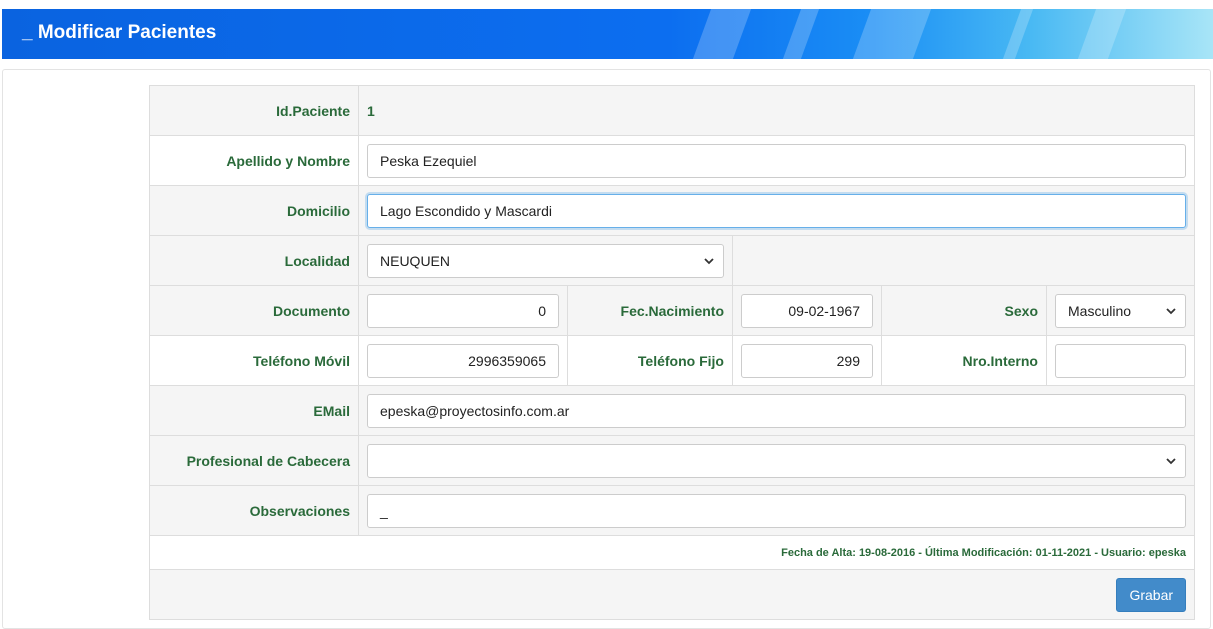 The height and width of the screenshot is (629, 1213). What do you see at coordinates (777, 160) in the screenshot?
I see `name-input: Peska Ezequiel` at bounding box center [777, 160].